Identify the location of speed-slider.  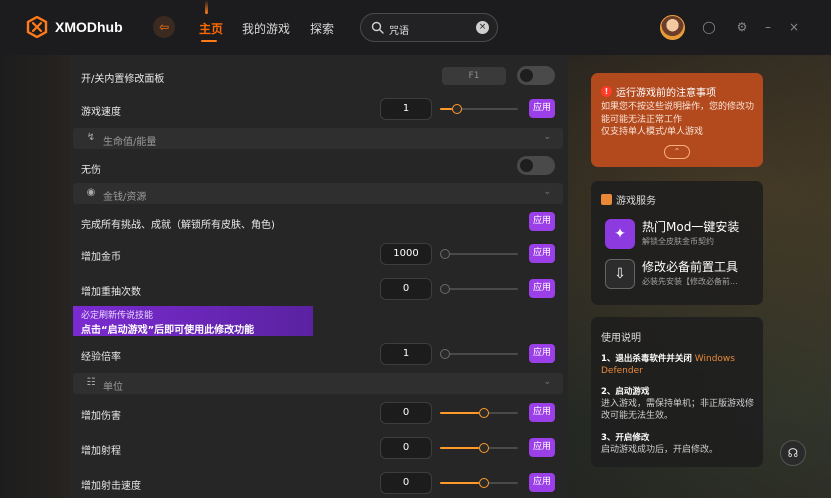
(479, 109).